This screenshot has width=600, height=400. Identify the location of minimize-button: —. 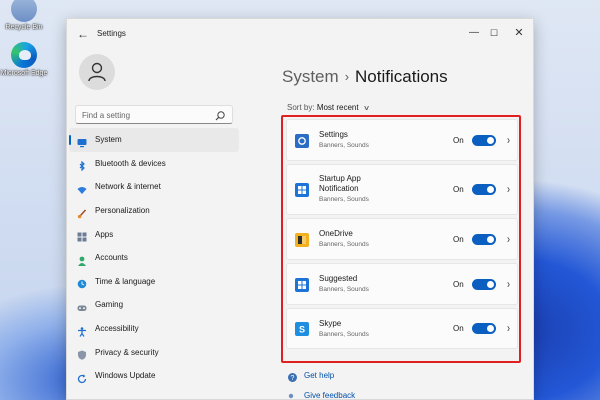
(474, 33).